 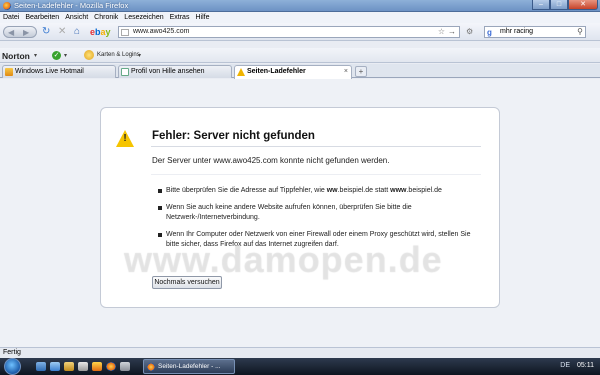 What do you see at coordinates (125, 366) in the screenshot?
I see `switch-windows-icon` at bounding box center [125, 366].